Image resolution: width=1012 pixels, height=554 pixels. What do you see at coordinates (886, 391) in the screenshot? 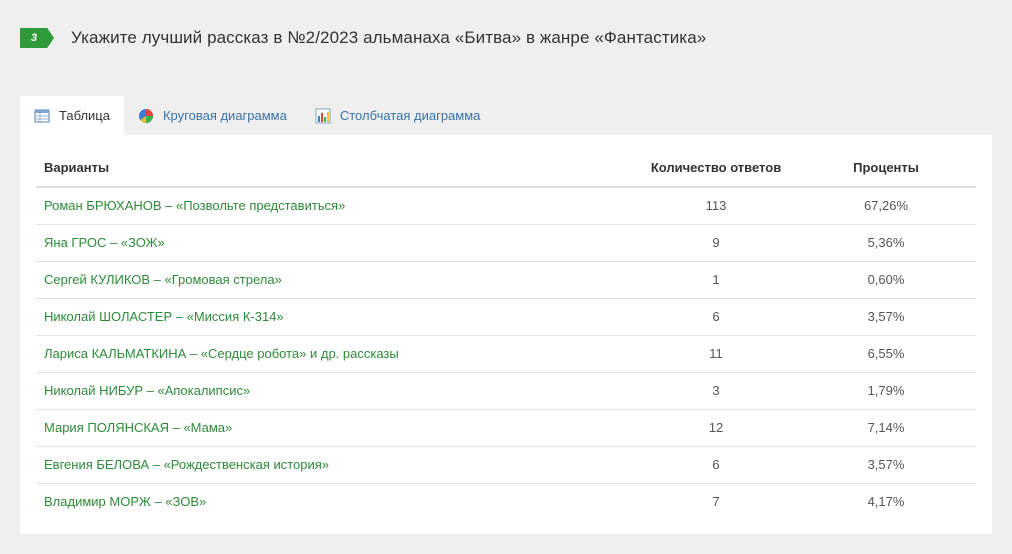
I see `percent-cell: 1,79%` at bounding box center [886, 391].